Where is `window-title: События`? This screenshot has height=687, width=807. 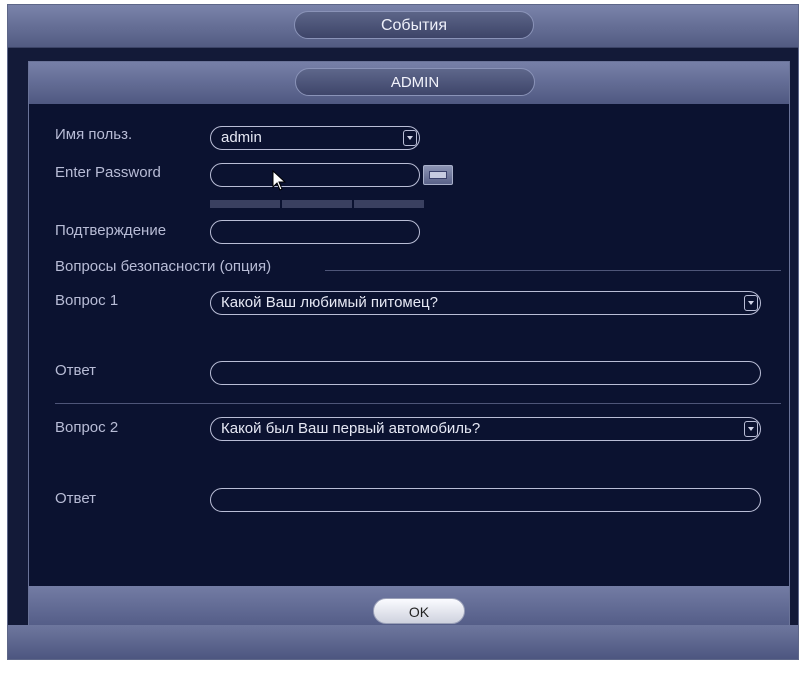
window-title: События is located at coordinates (414, 25).